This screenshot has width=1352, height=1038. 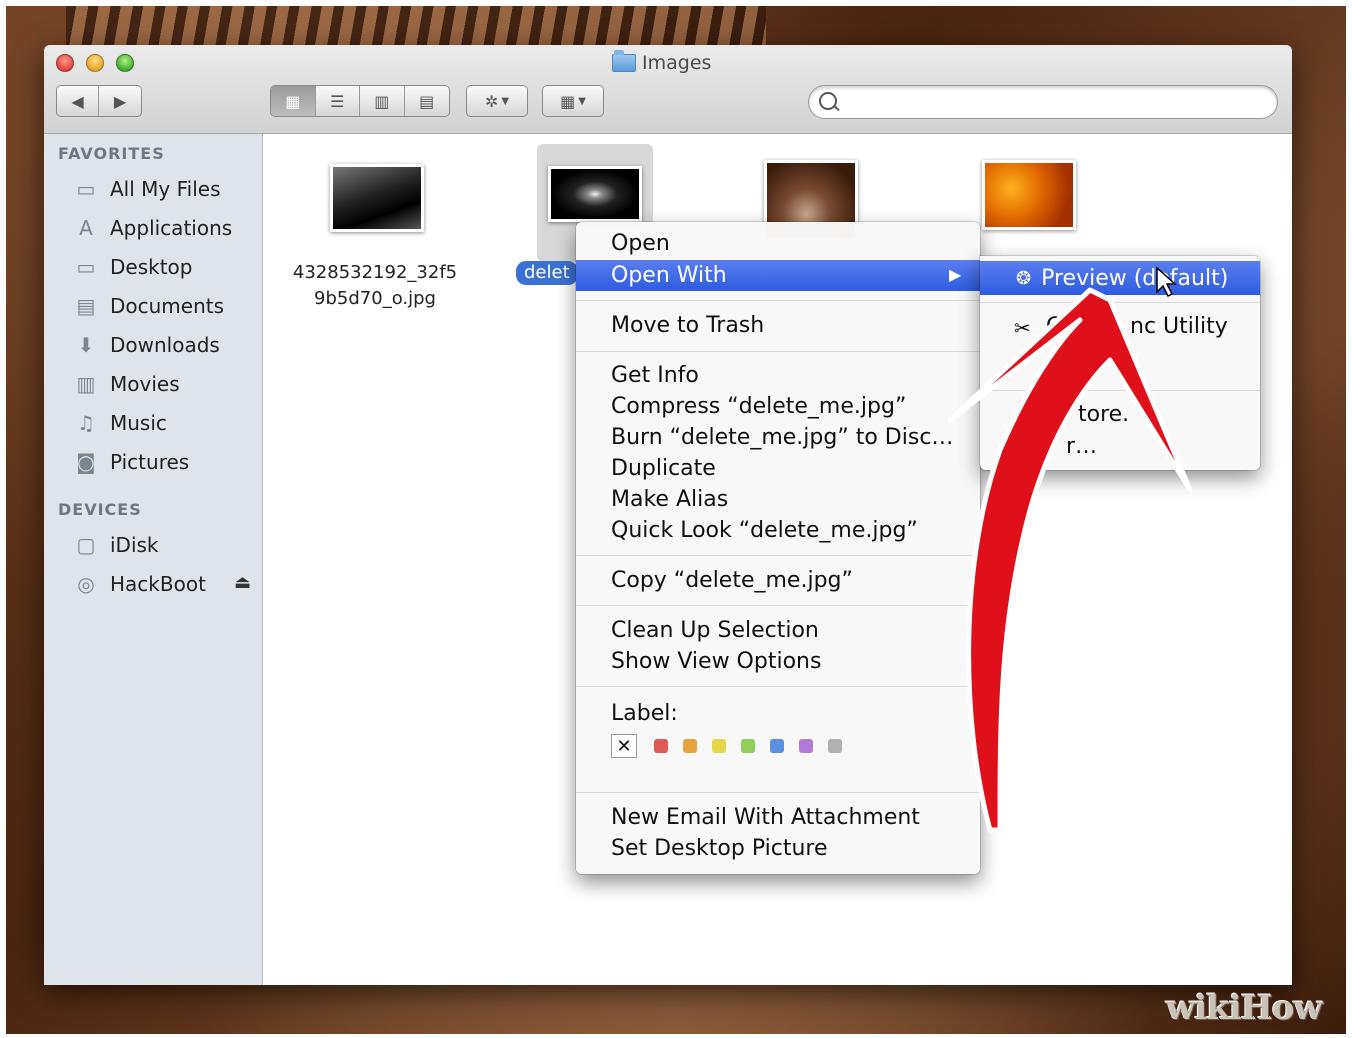 I want to click on back-forward-control: ◀ ▶, so click(x=99, y=101).